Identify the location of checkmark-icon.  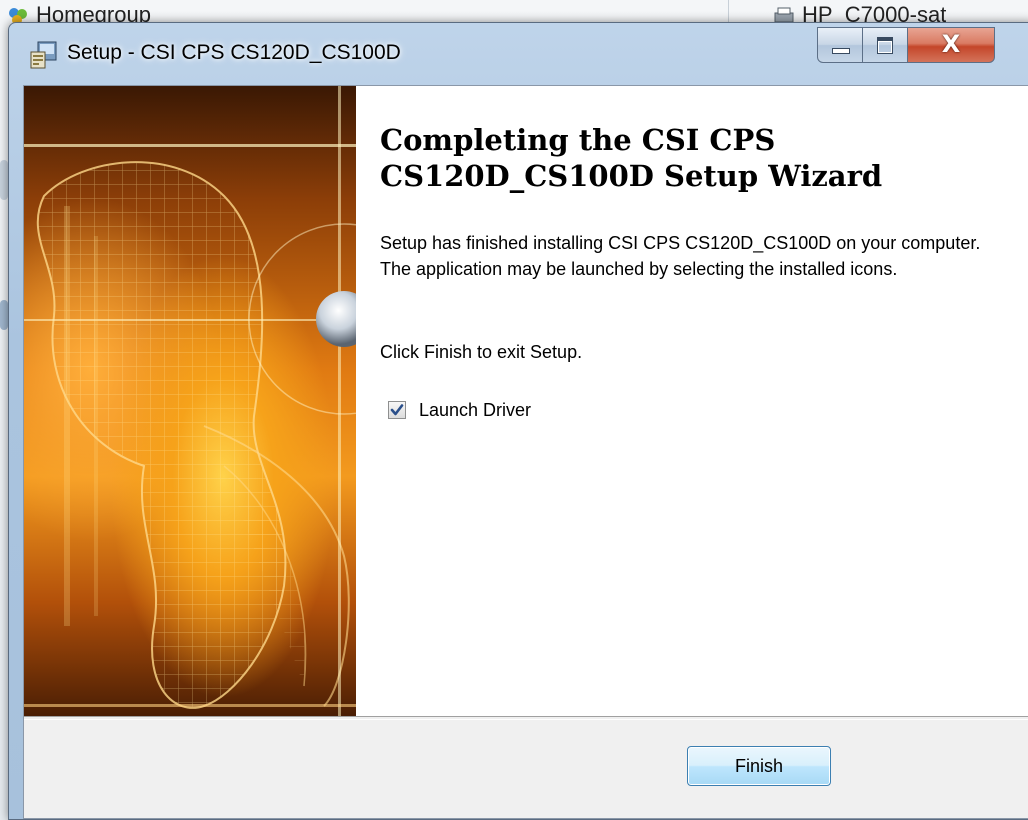
(397, 410).